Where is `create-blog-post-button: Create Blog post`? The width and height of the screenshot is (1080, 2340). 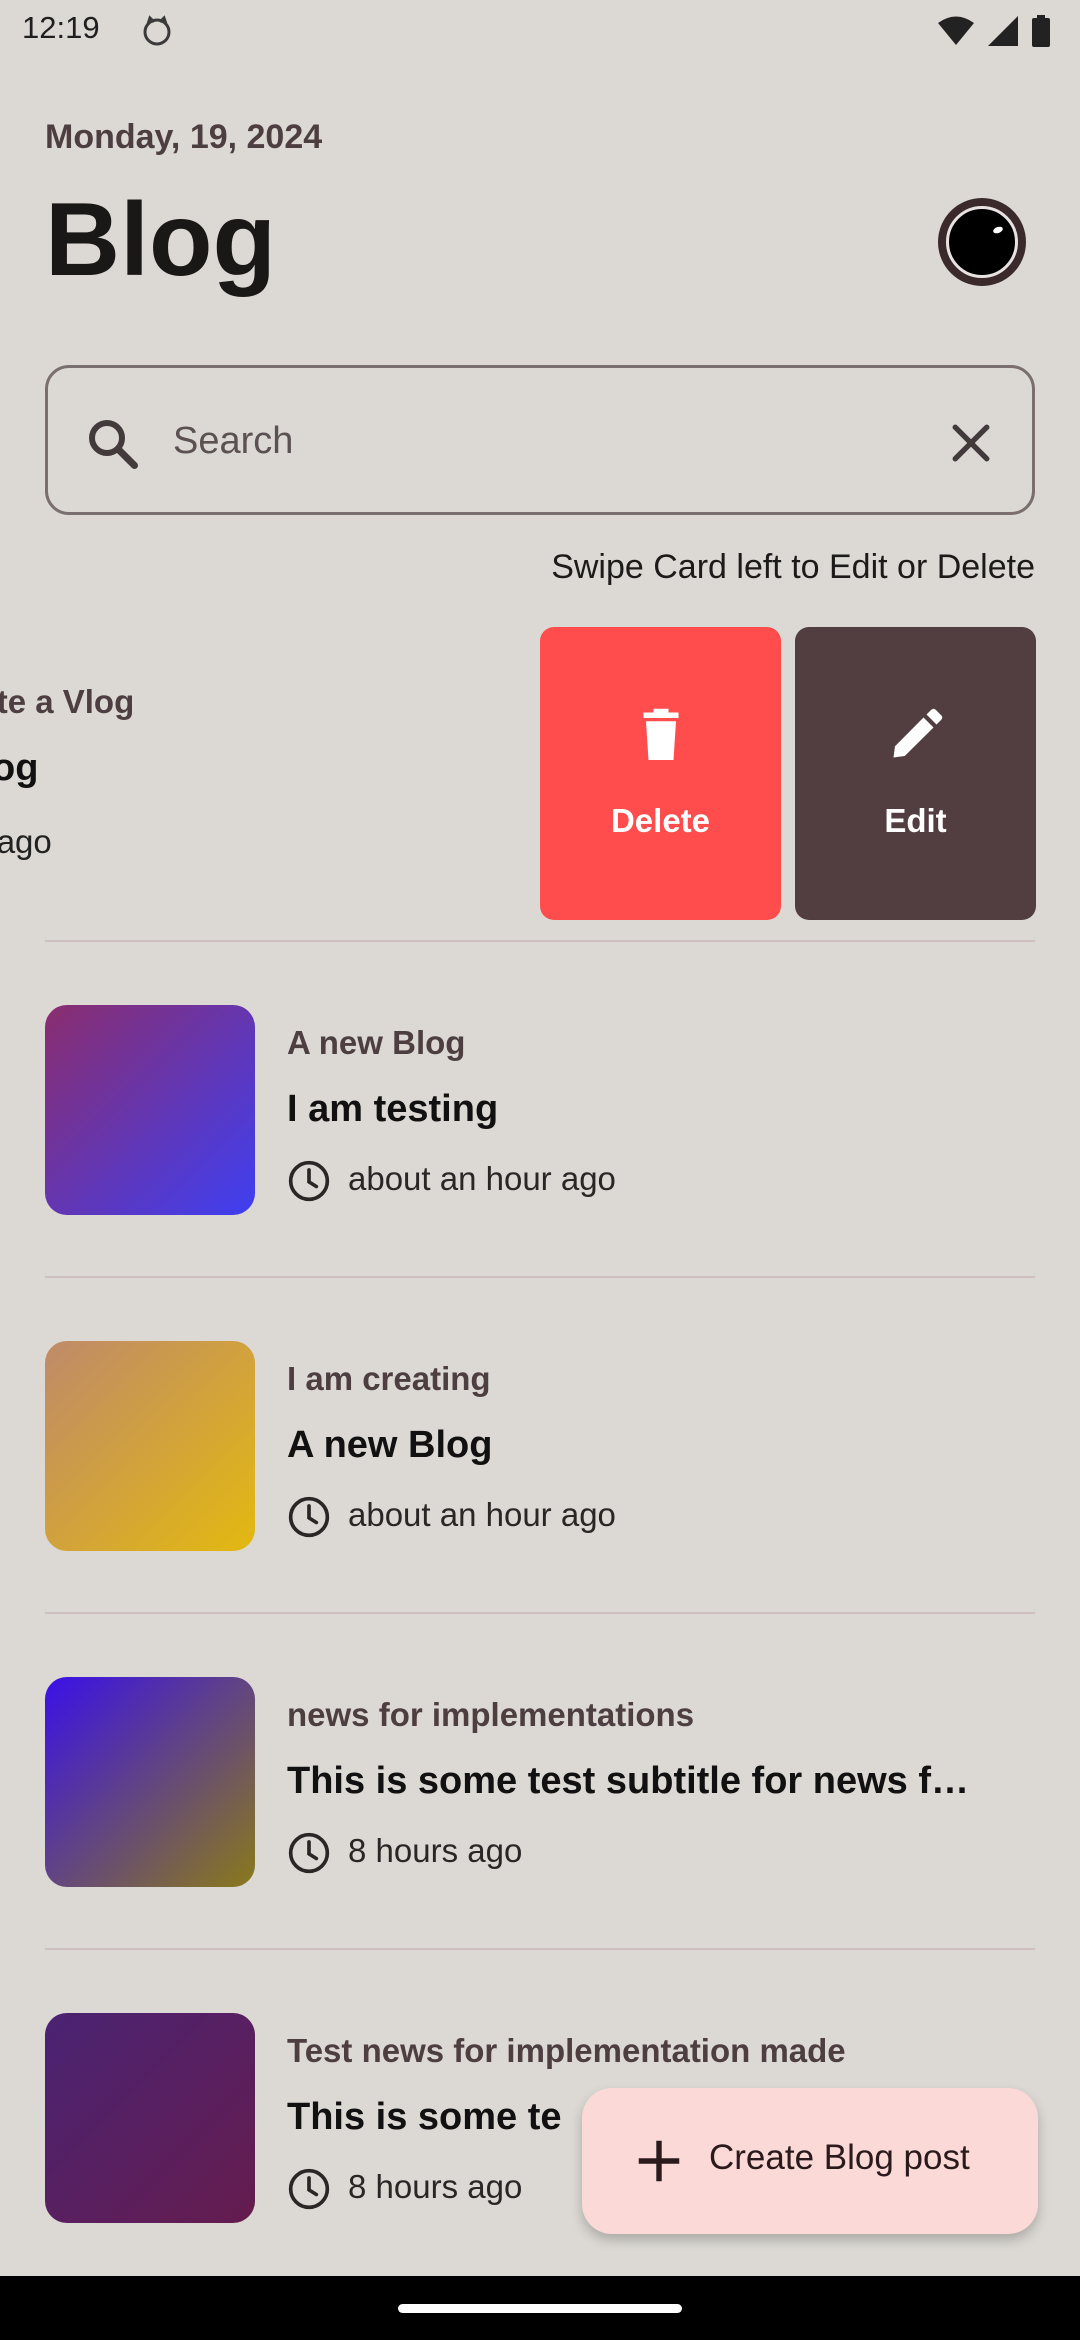
create-blog-post-button: Create Blog post is located at coordinates (810, 2161).